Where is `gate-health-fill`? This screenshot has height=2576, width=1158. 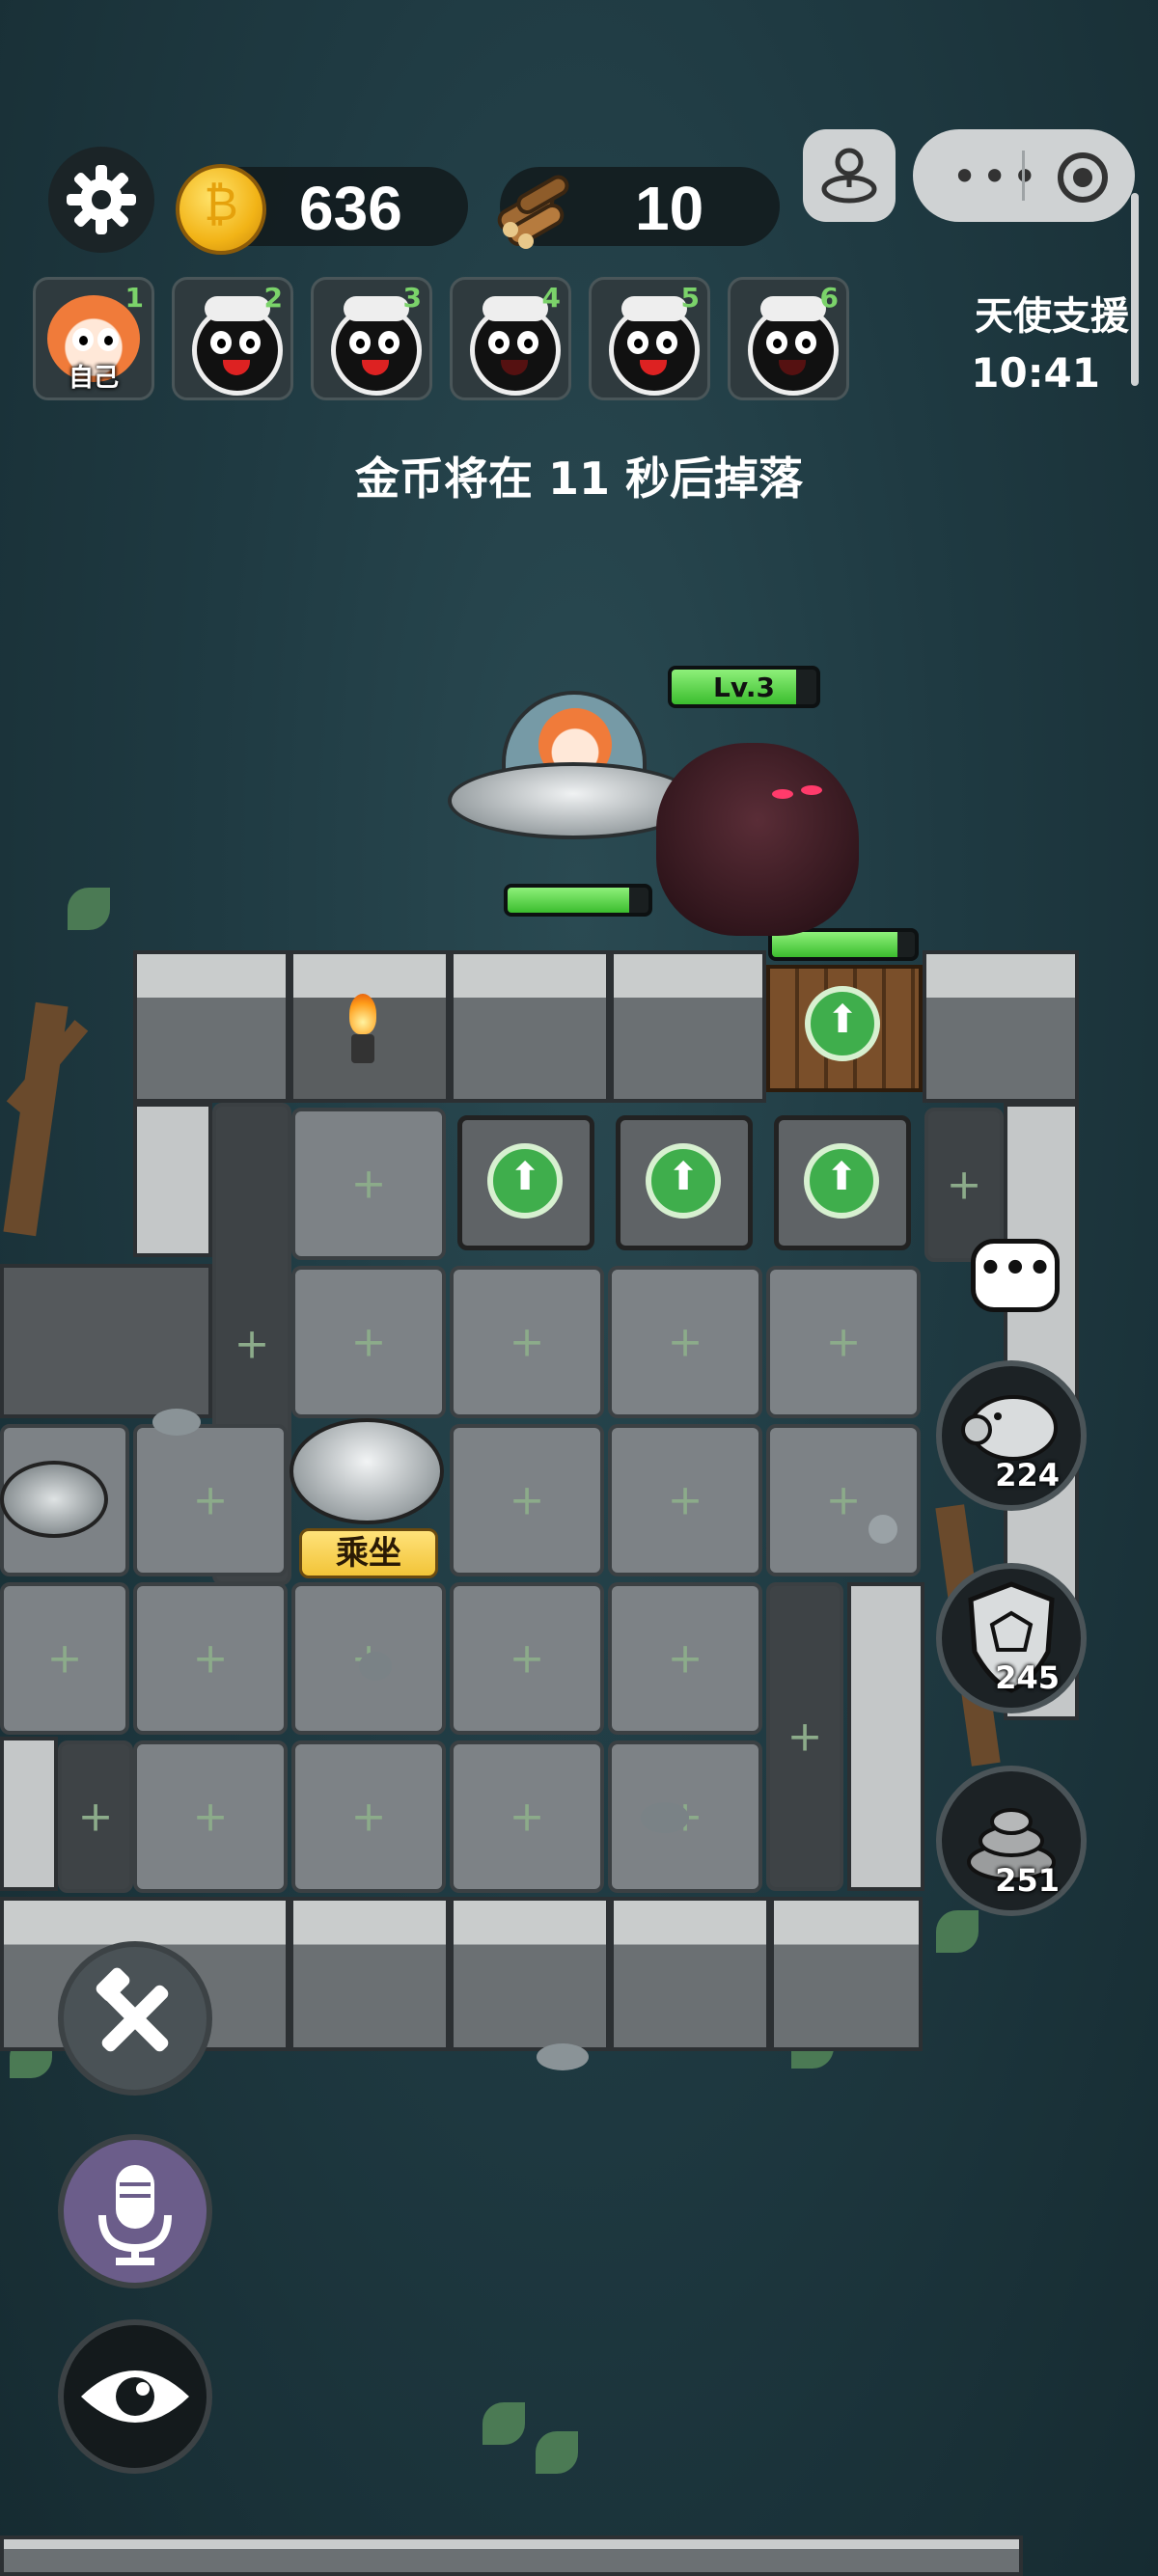 gate-health-fill is located at coordinates (835, 944).